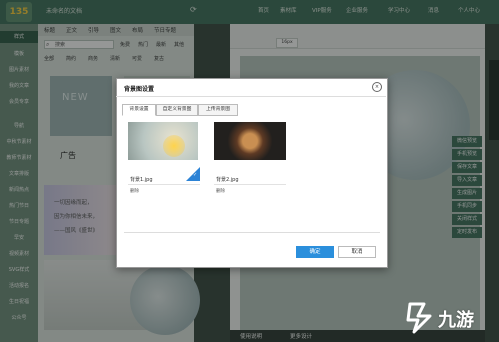 This screenshot has height=342, width=499. Describe the element at coordinates (220, 191) in the screenshot. I see `delete-image-2-link: 删除` at that location.